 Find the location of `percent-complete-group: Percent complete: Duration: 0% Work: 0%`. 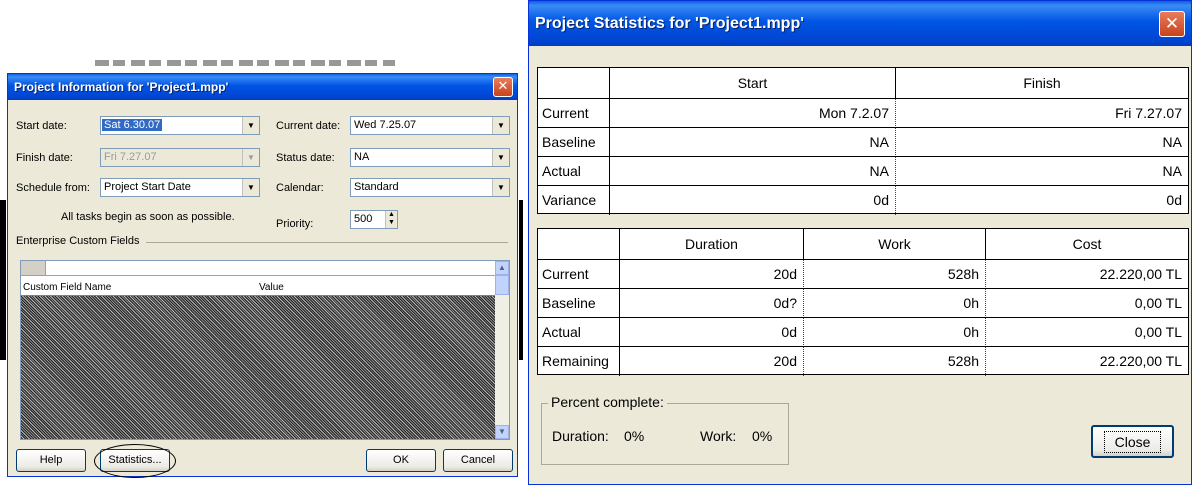

percent-complete-group: Percent complete: Duration: 0% Work: 0% is located at coordinates (665, 429).